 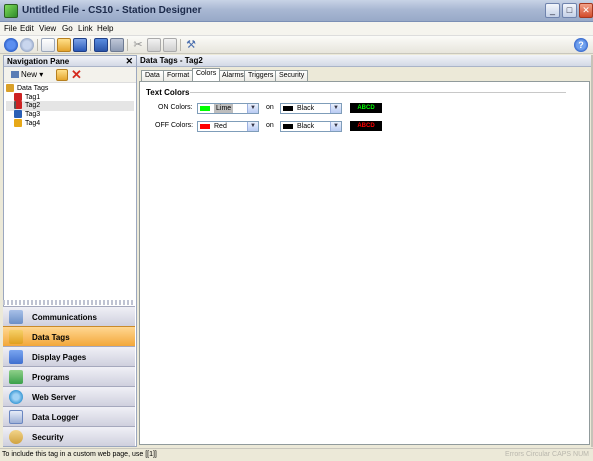 What do you see at coordinates (85, 28) in the screenshot?
I see `menu-link: Link` at bounding box center [85, 28].